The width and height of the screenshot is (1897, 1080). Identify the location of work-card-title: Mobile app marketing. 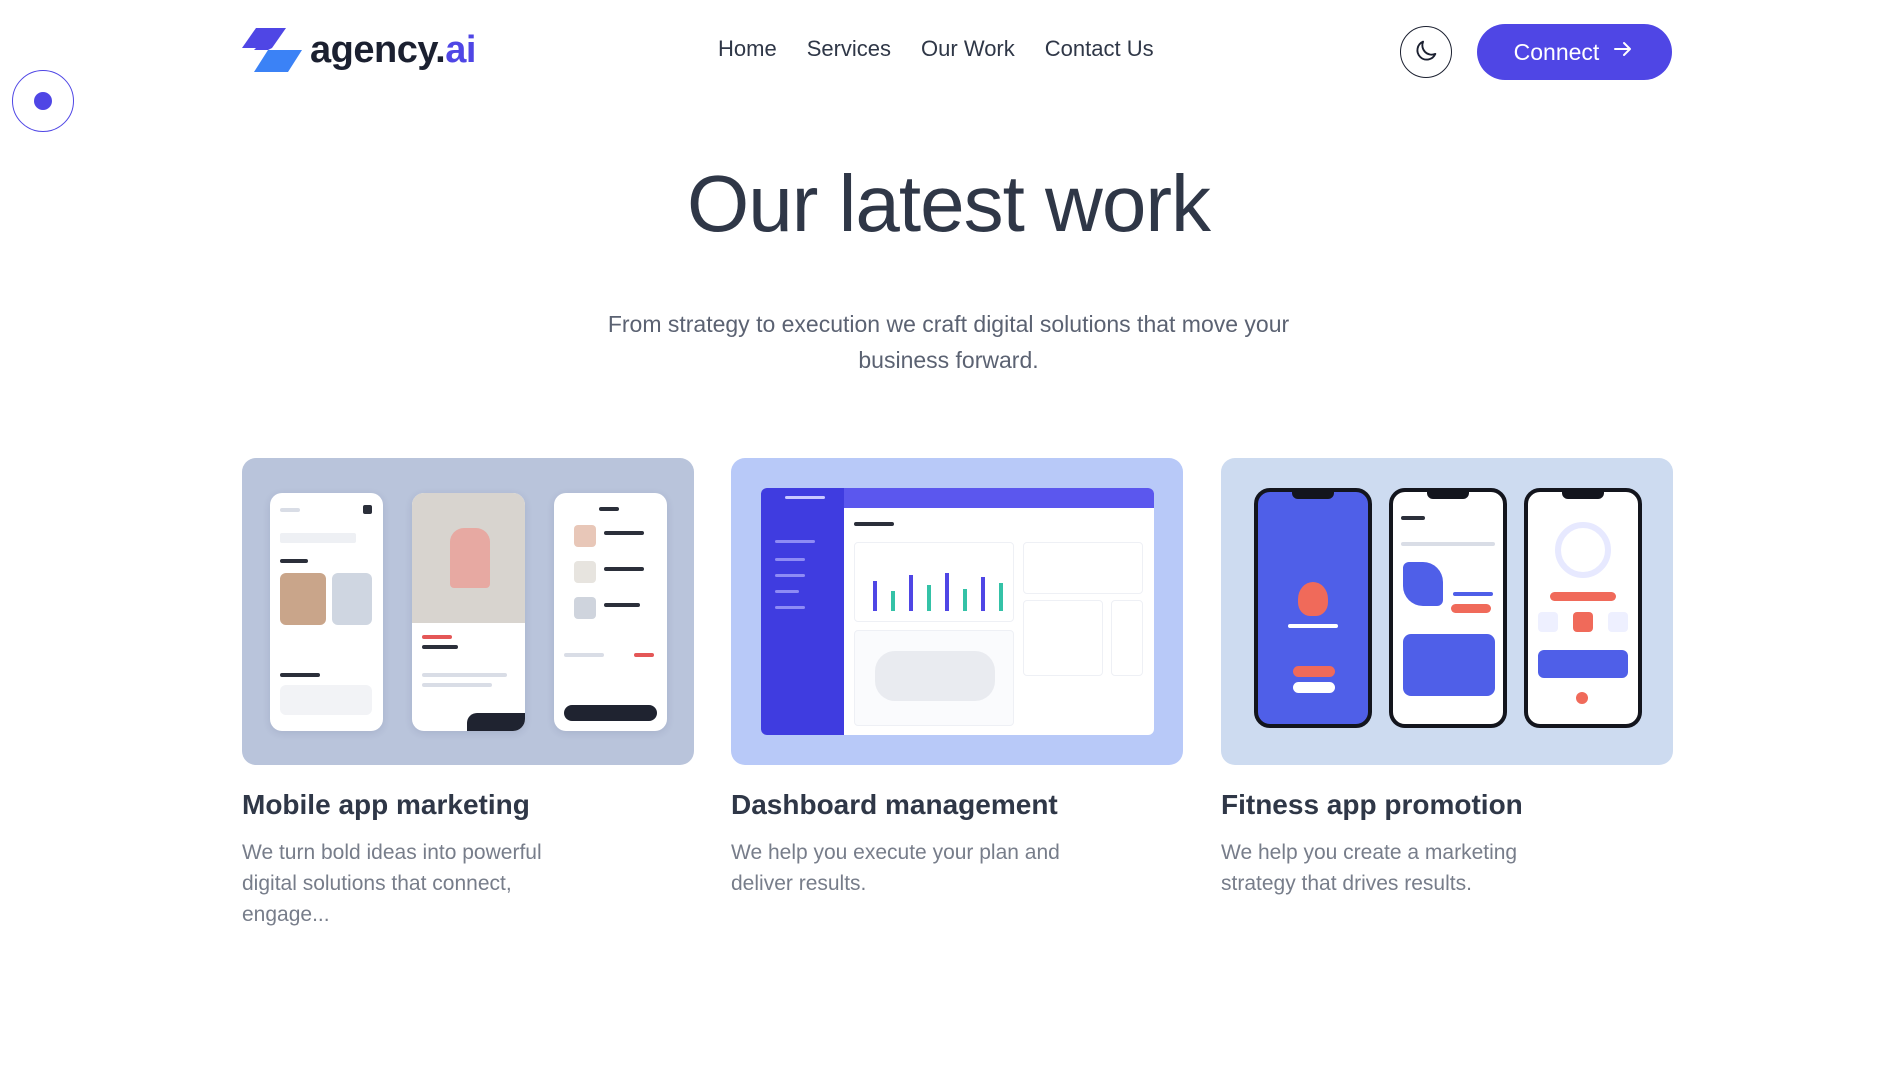
(468, 805).